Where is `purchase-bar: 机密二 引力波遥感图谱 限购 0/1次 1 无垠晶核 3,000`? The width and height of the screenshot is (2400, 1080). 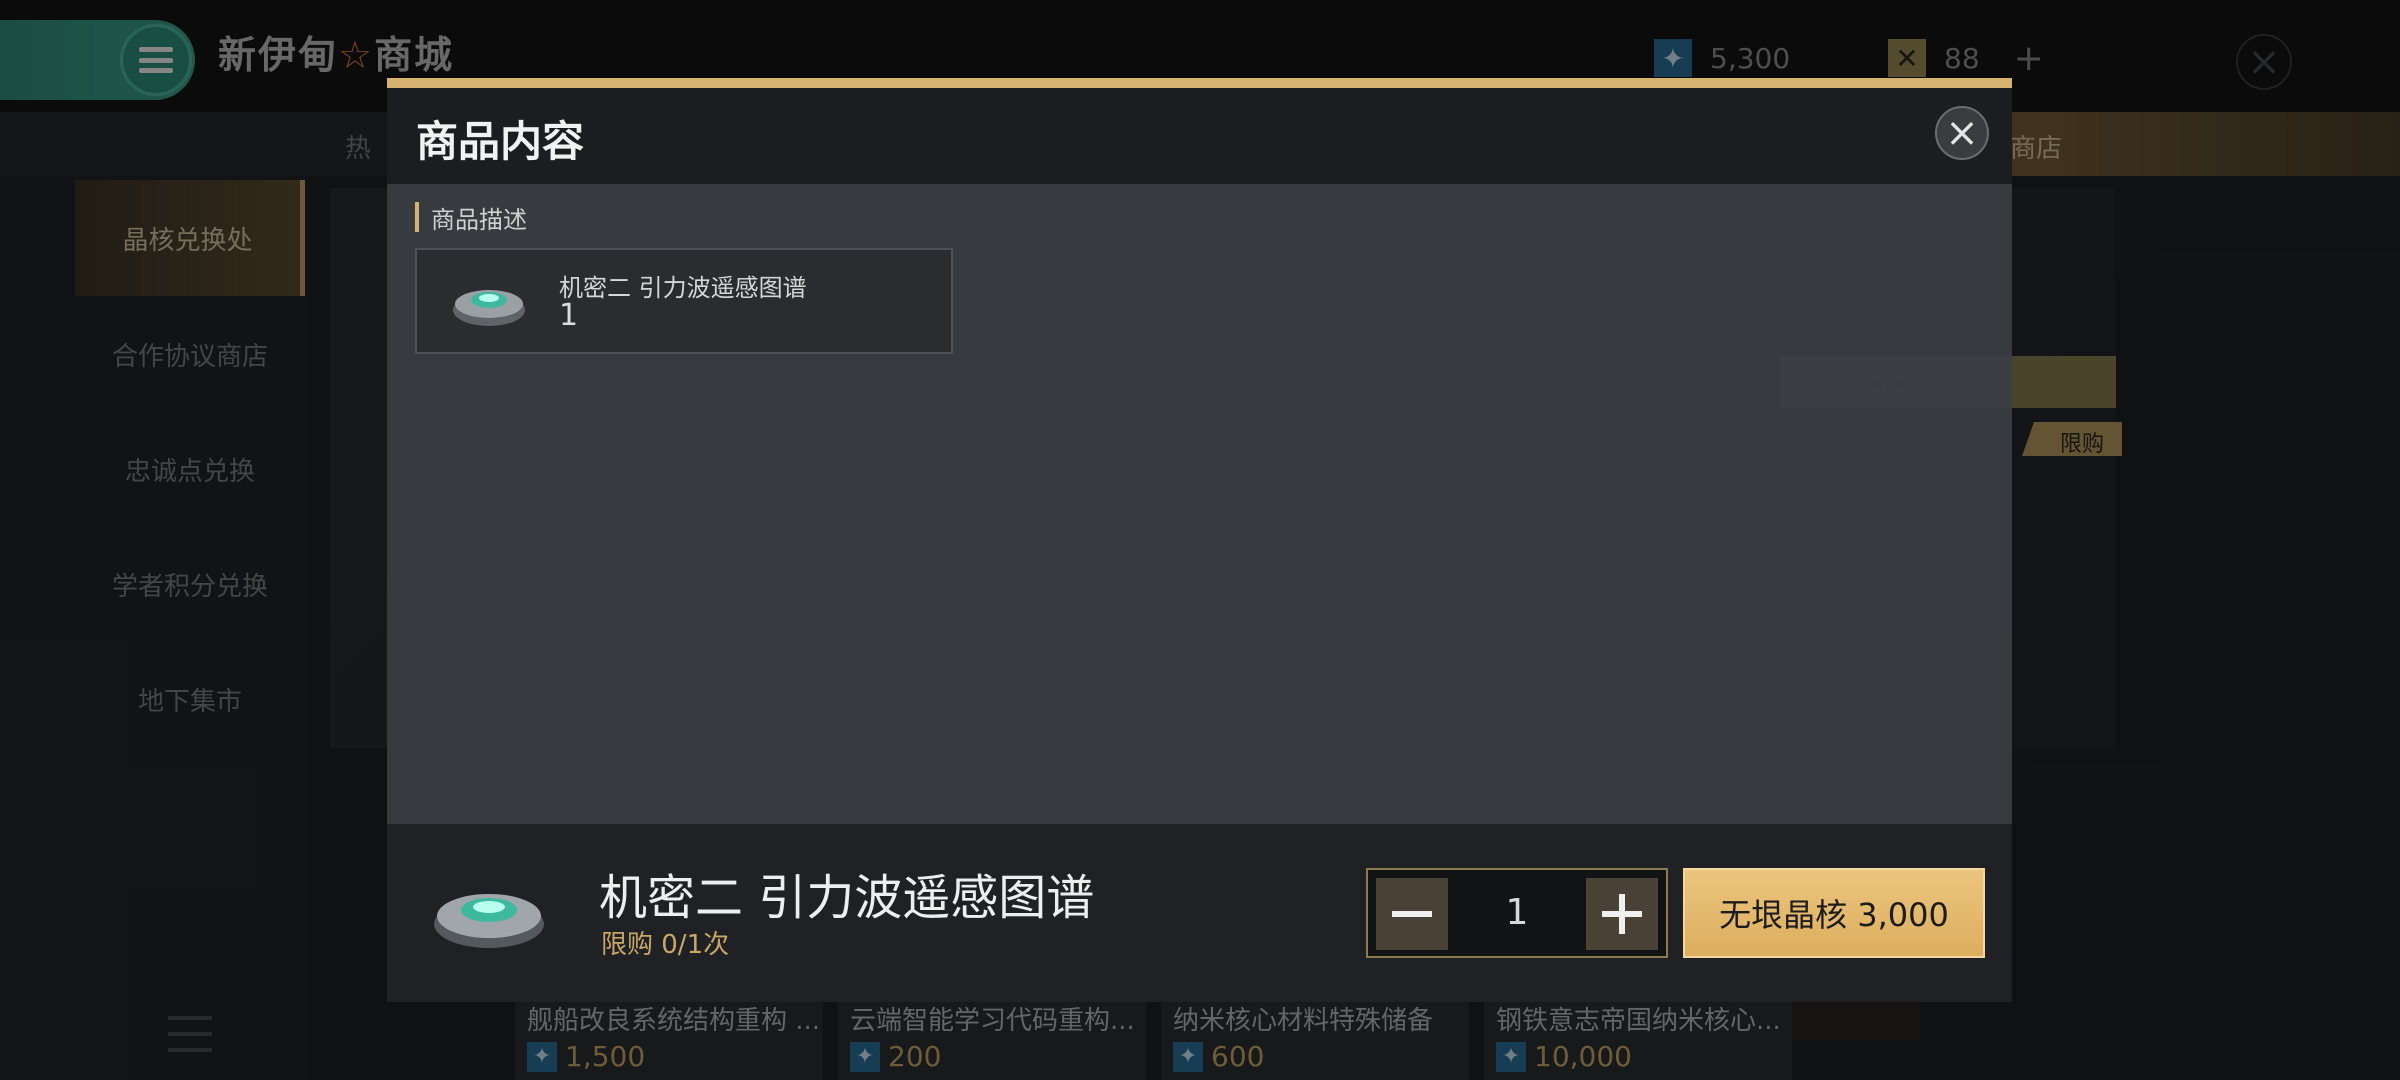
purchase-bar: 机密二 引力波遥感图谱 限购 0/1次 1 无垠晶核 3,000 is located at coordinates (1199, 913).